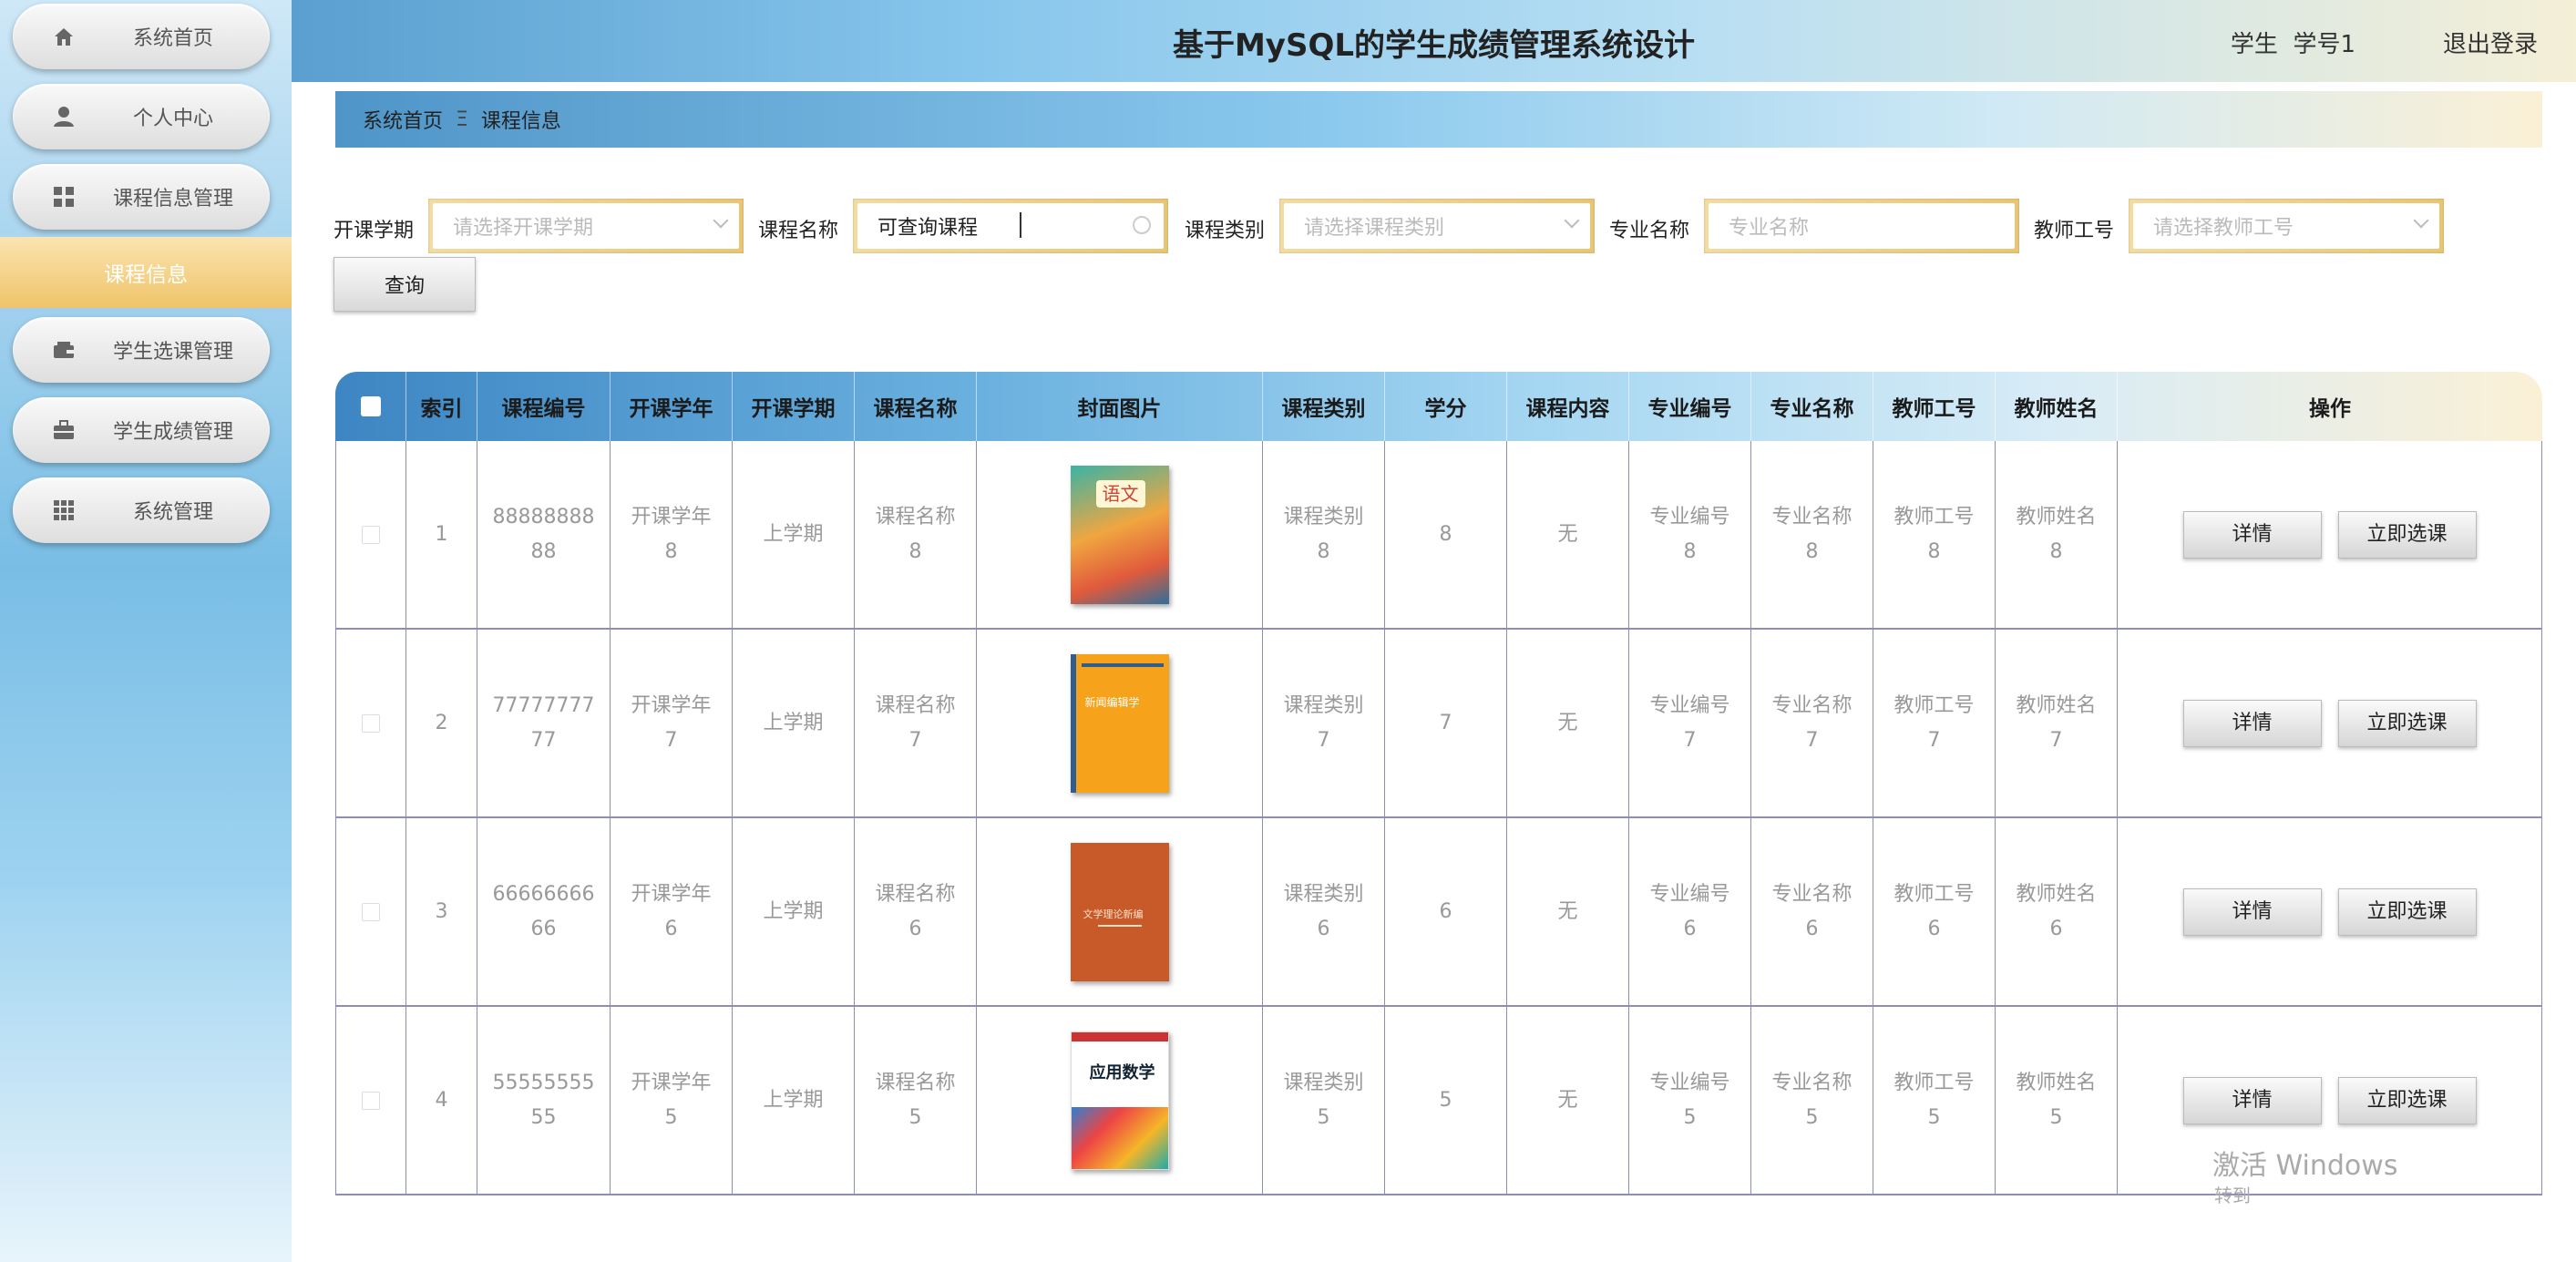 This screenshot has width=2576, height=1262. I want to click on table-cell: 88888888 88, so click(544, 534).